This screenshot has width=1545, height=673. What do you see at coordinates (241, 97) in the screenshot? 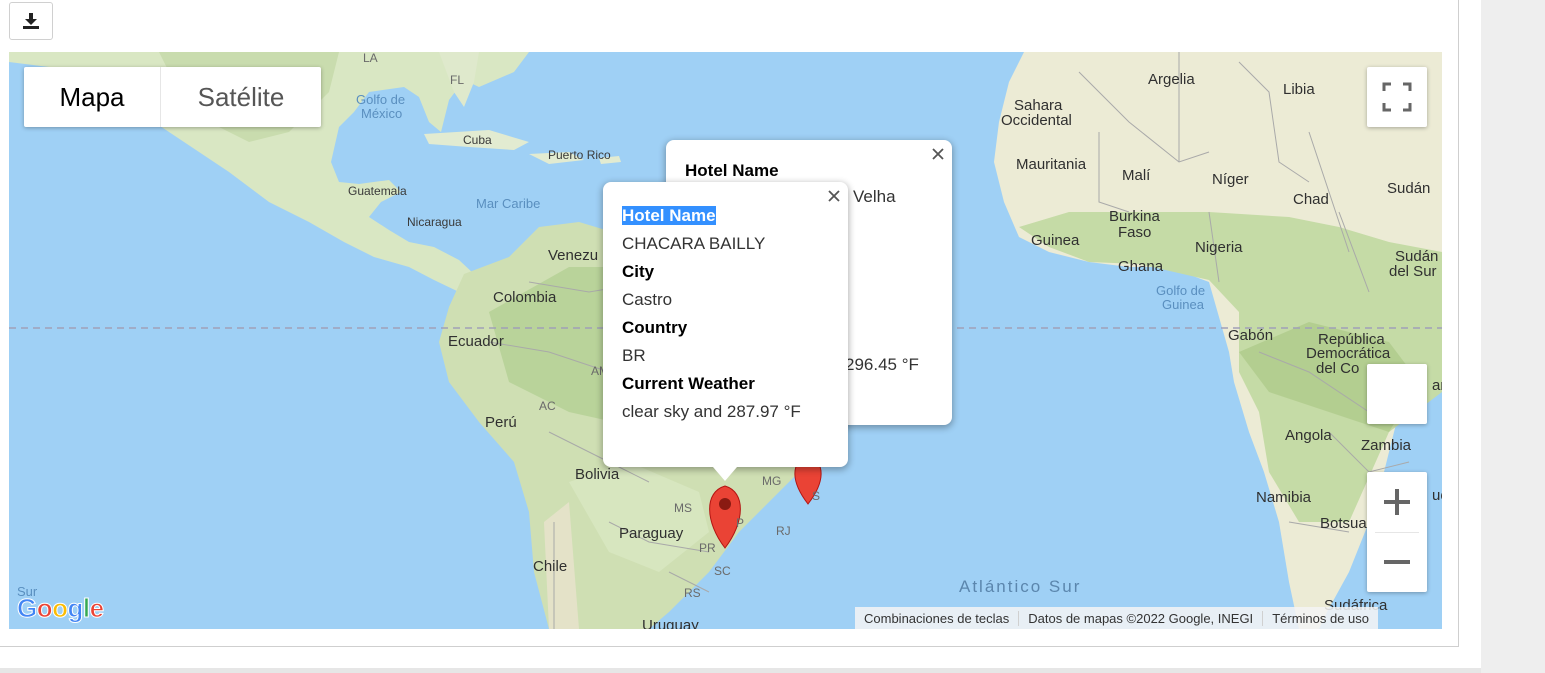
I see `map-type-satellite-button: Satélite` at bounding box center [241, 97].